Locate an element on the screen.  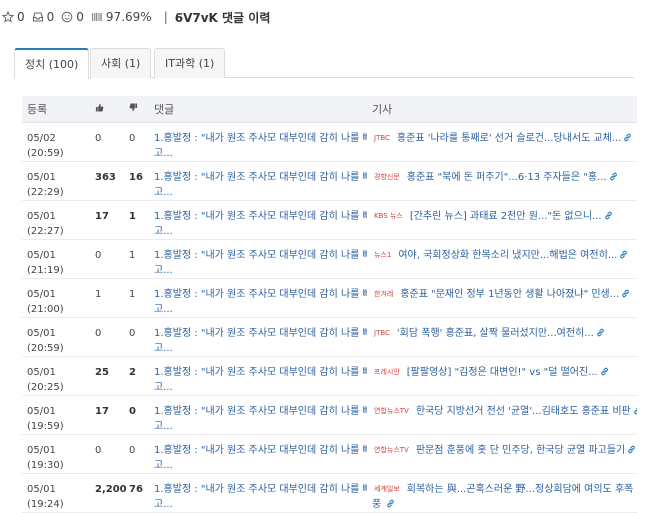
tab-it-science: IT과학 (1) is located at coordinates (190, 63).